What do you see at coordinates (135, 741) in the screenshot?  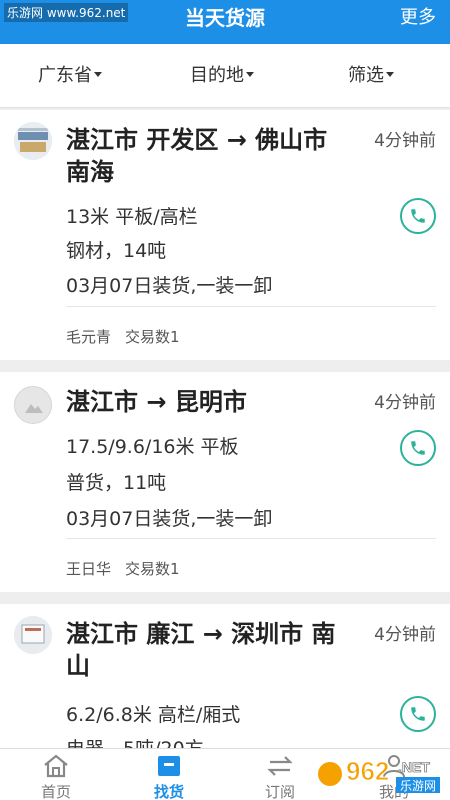 I see `cargo-info: 电器，5吨/20方` at bounding box center [135, 741].